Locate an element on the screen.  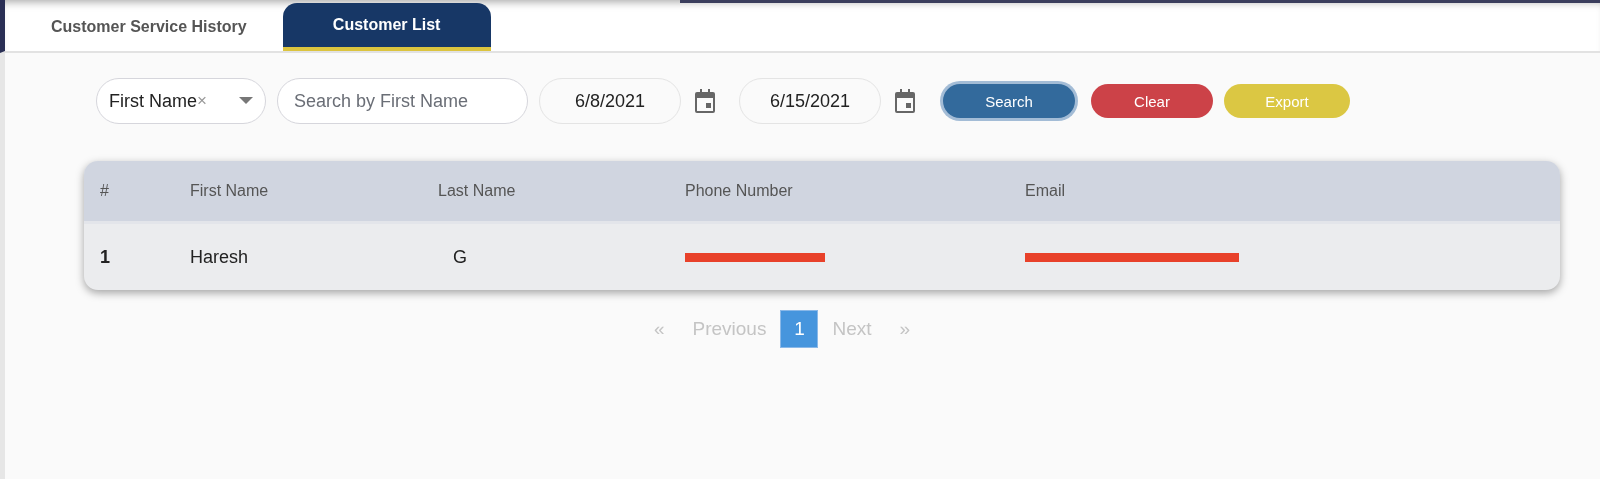
date-field: 6/8/2021 is located at coordinates (610, 101).